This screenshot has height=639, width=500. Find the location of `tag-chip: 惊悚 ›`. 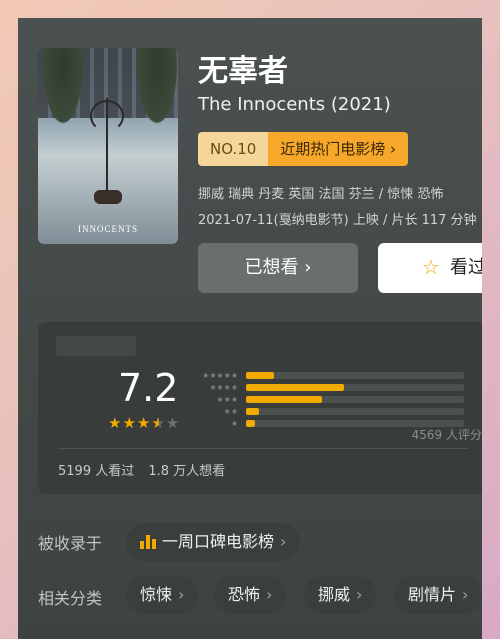

tag-chip: 惊悚 › is located at coordinates (162, 595).